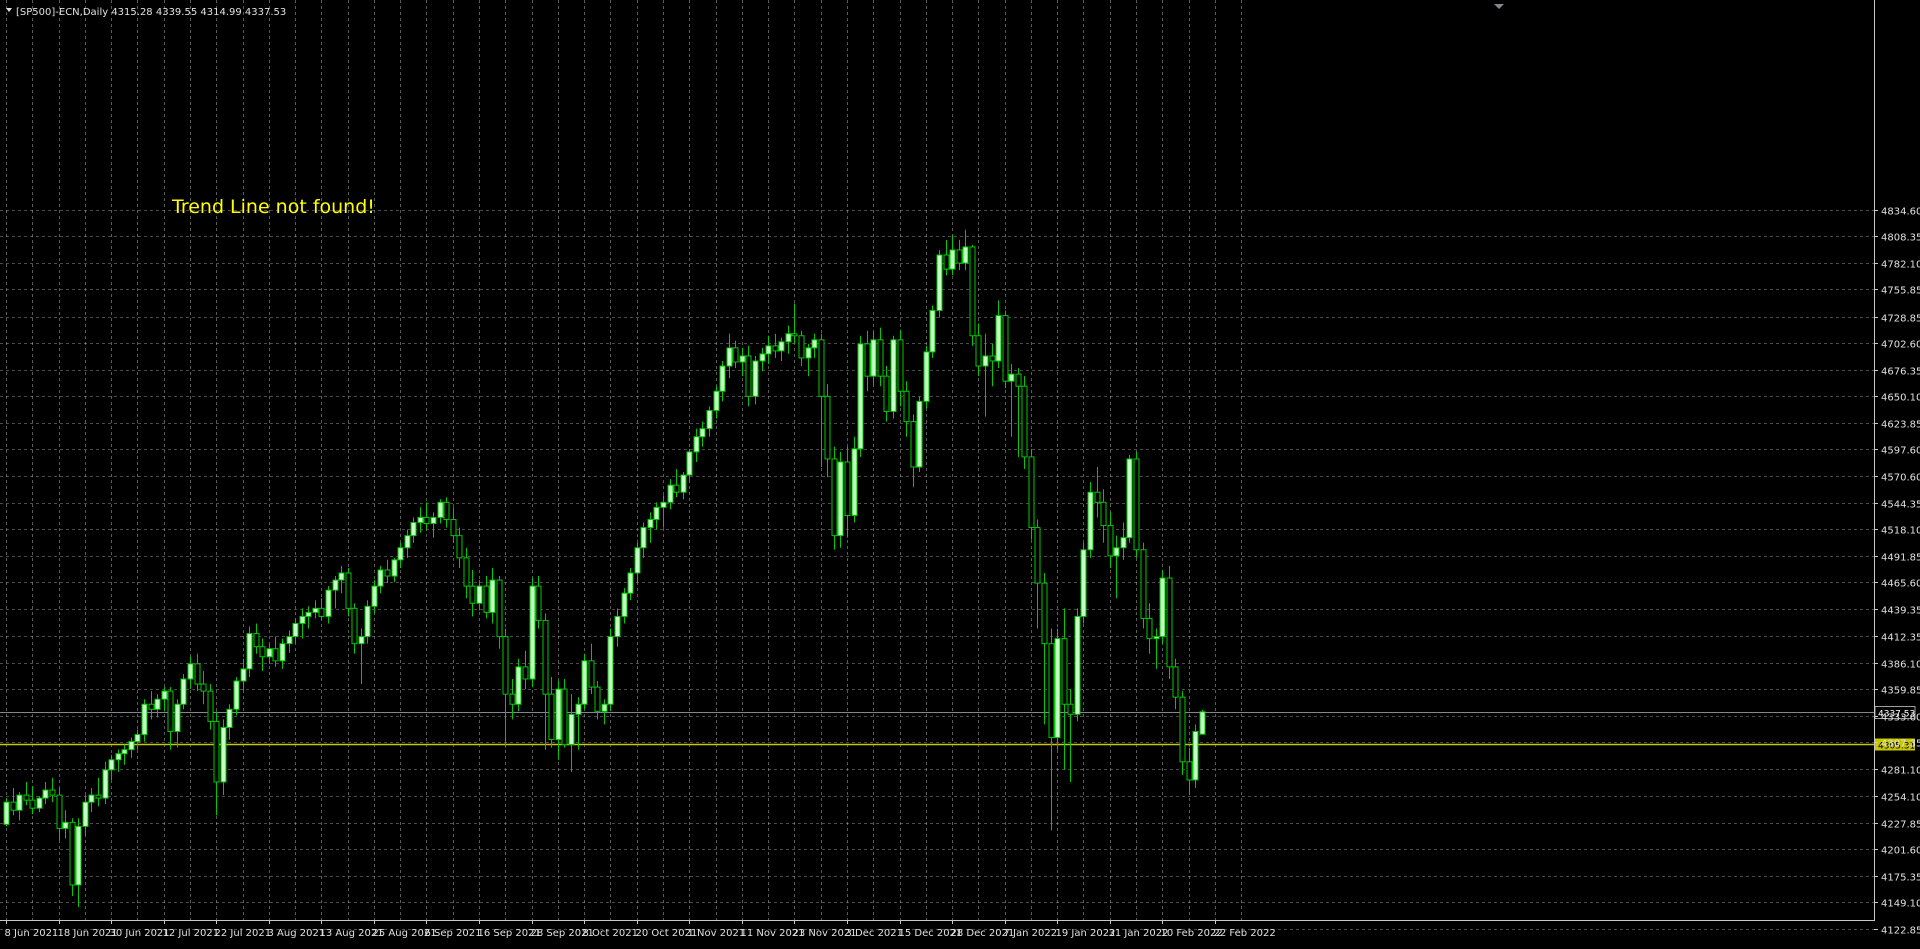 This screenshot has height=949, width=1920. I want to click on price-label: 4149.10, so click(1900, 904).